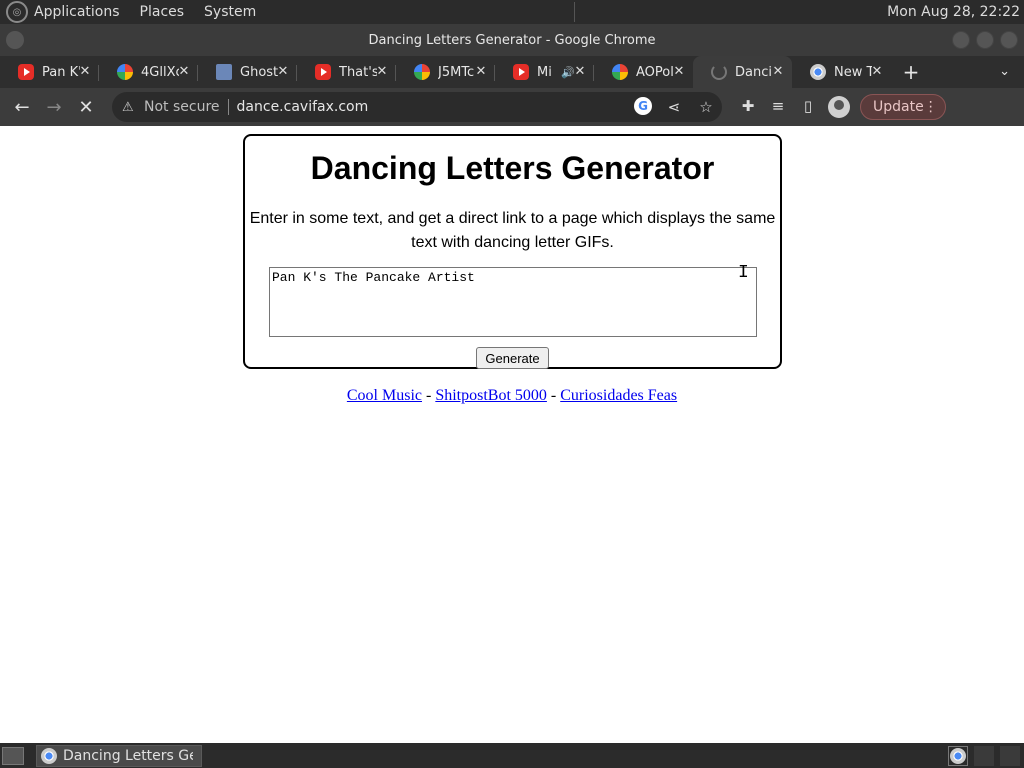 This screenshot has height=768, width=1024. What do you see at coordinates (961, 40) in the screenshot?
I see `minimize-button` at bounding box center [961, 40].